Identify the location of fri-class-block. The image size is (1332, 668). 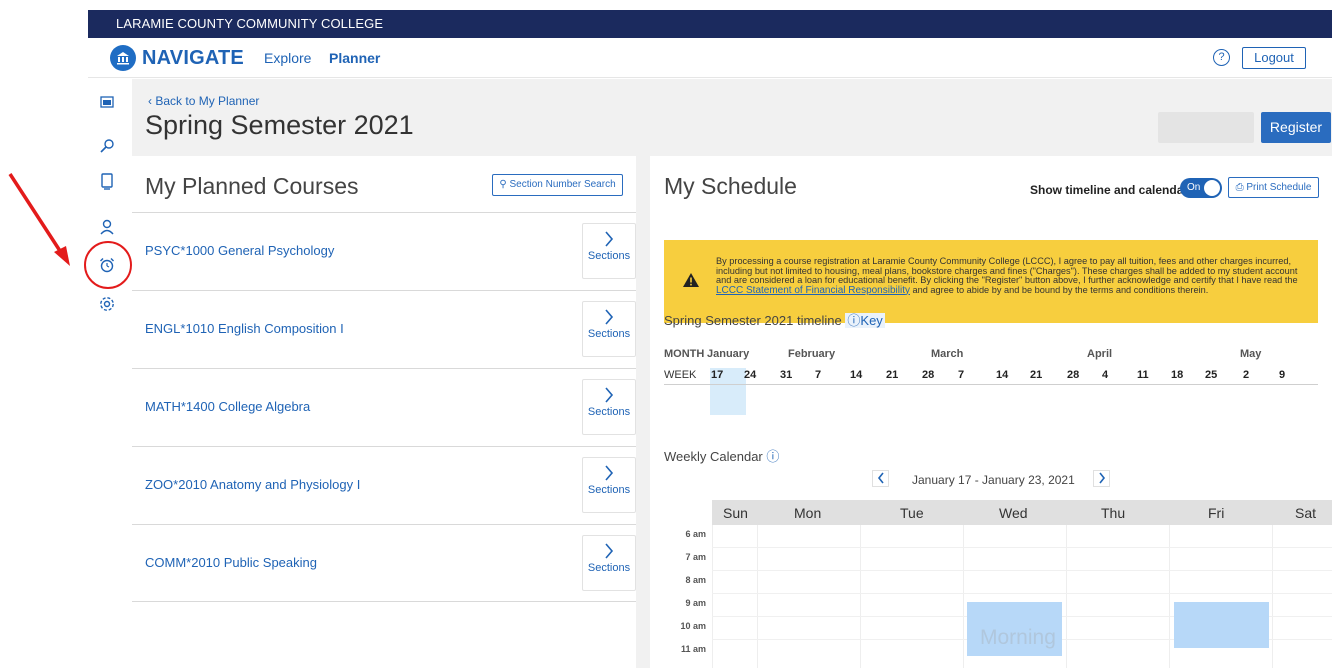
(1221, 625).